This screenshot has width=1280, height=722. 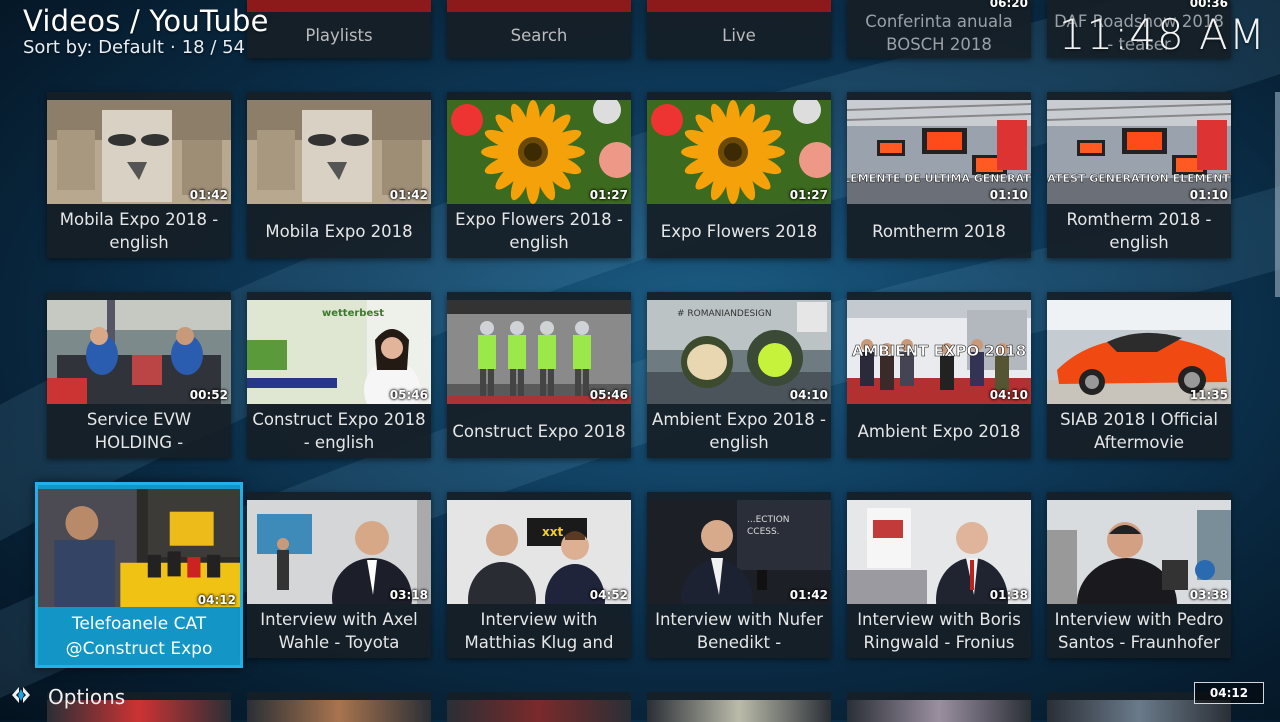 What do you see at coordinates (739, 631) in the screenshot?
I see `tile-label: Interview with Nufer Benedikt -` at bounding box center [739, 631].